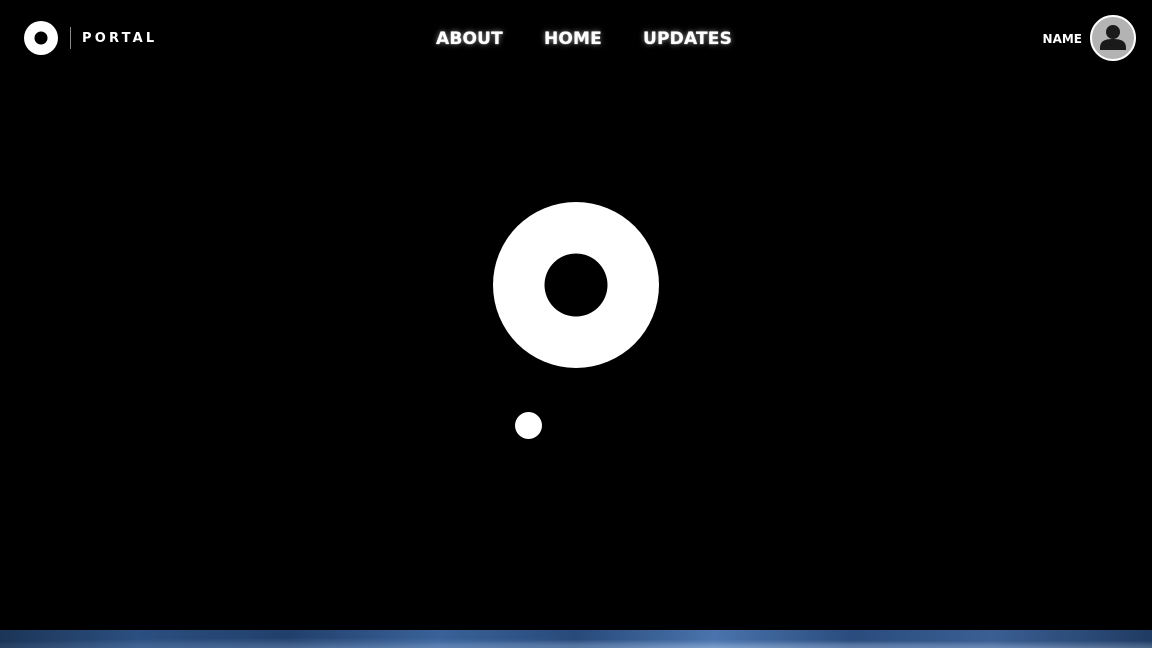 Image resolution: width=1152 pixels, height=648 pixels. I want to click on portal-ring-icon, so click(576, 285).